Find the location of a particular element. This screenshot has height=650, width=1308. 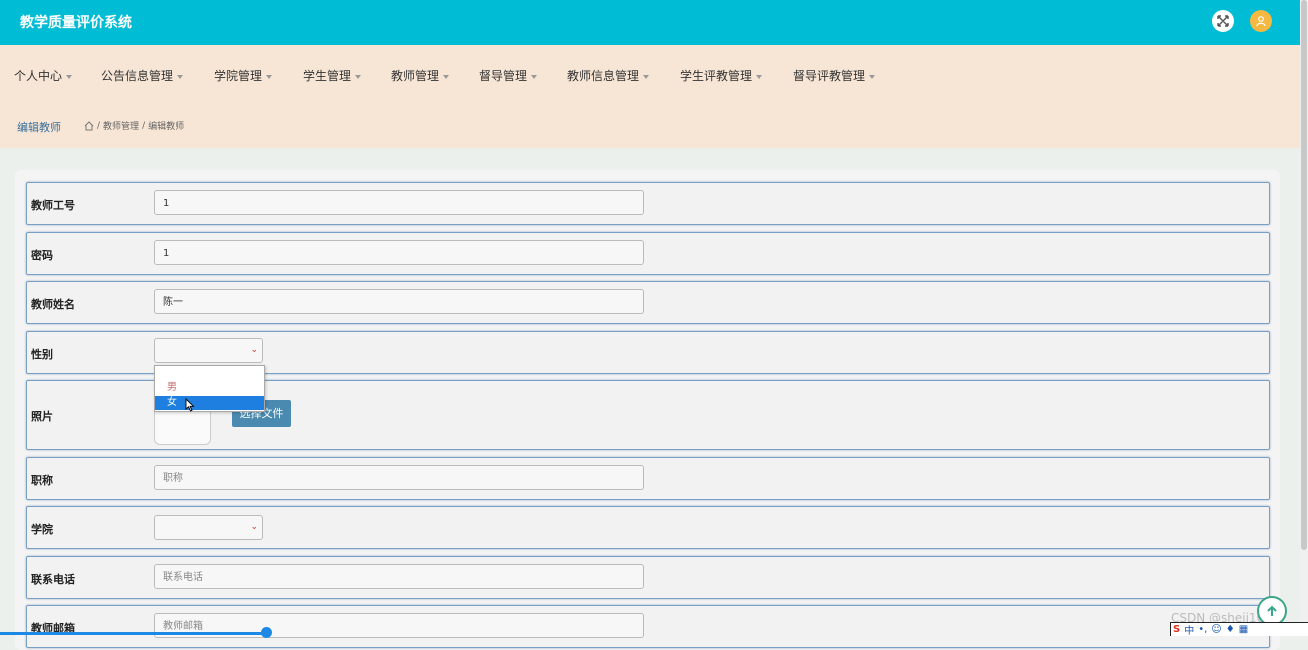

loading-progress-line is located at coordinates (133, 633).